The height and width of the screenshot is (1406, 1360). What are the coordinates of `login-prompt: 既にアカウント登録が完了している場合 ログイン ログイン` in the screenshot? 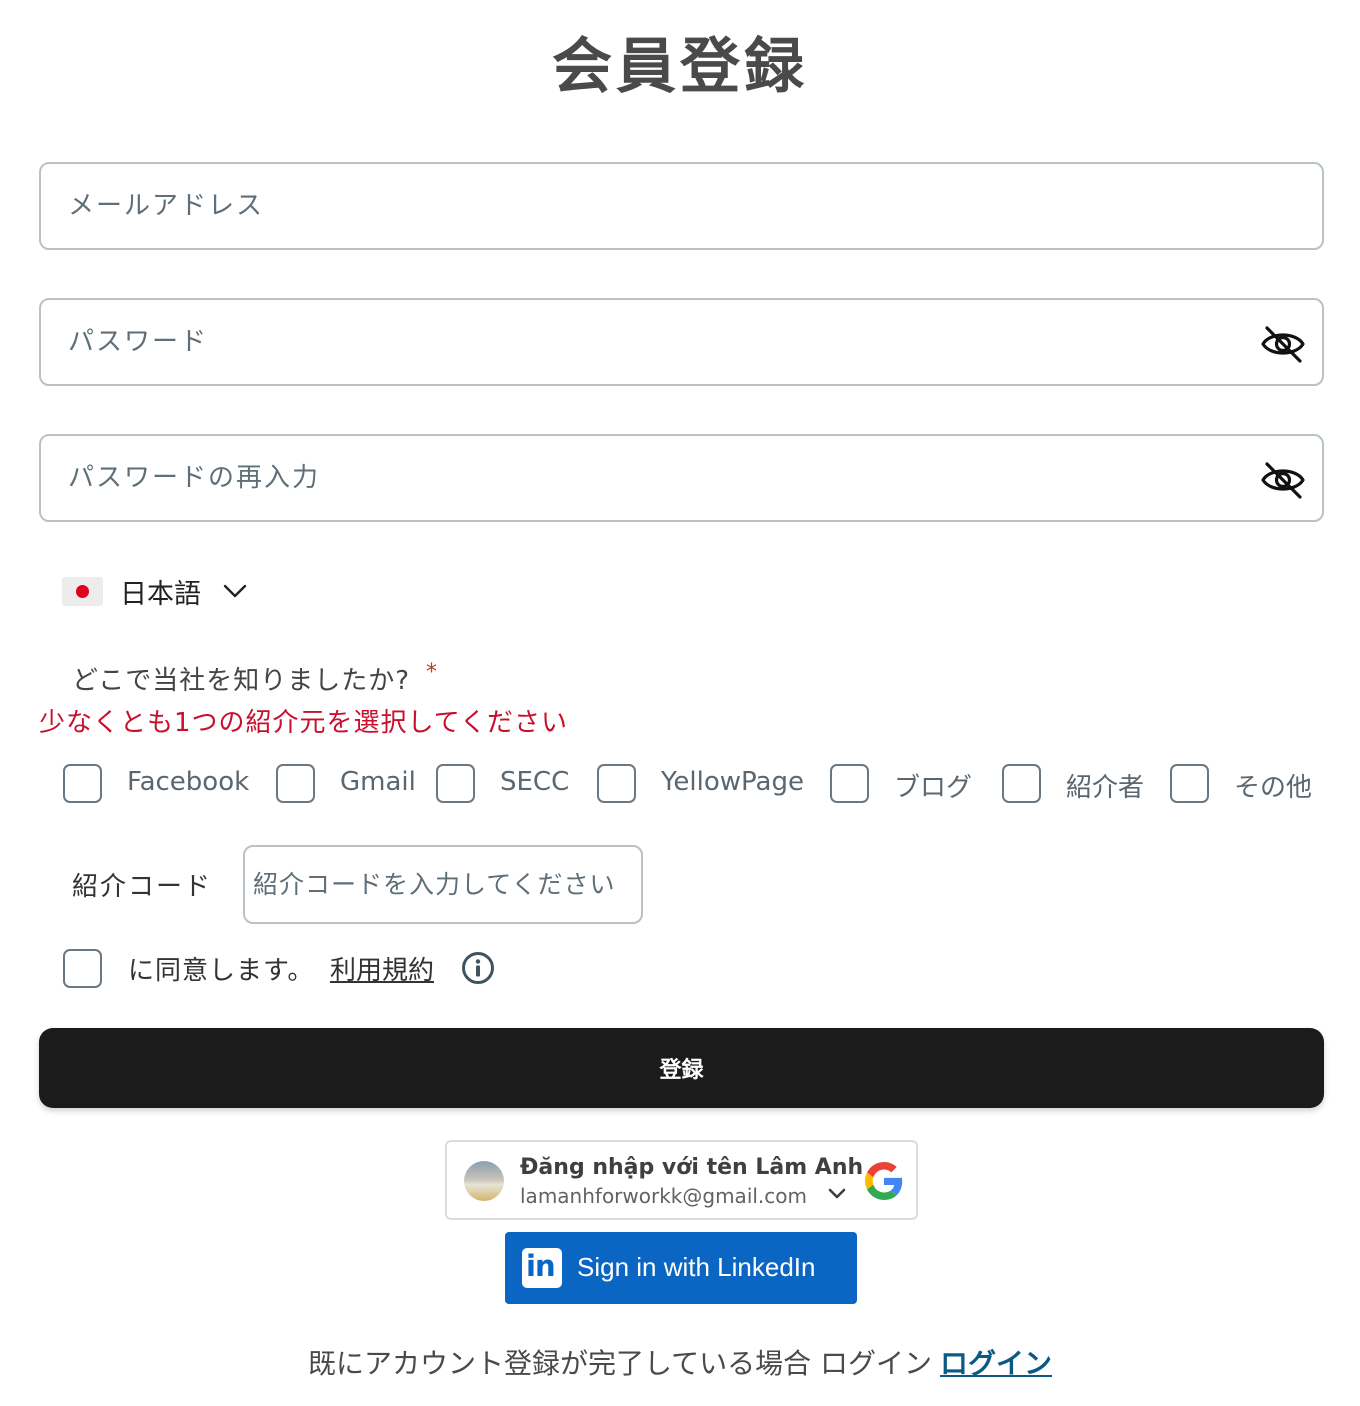 It's located at (680, 1362).